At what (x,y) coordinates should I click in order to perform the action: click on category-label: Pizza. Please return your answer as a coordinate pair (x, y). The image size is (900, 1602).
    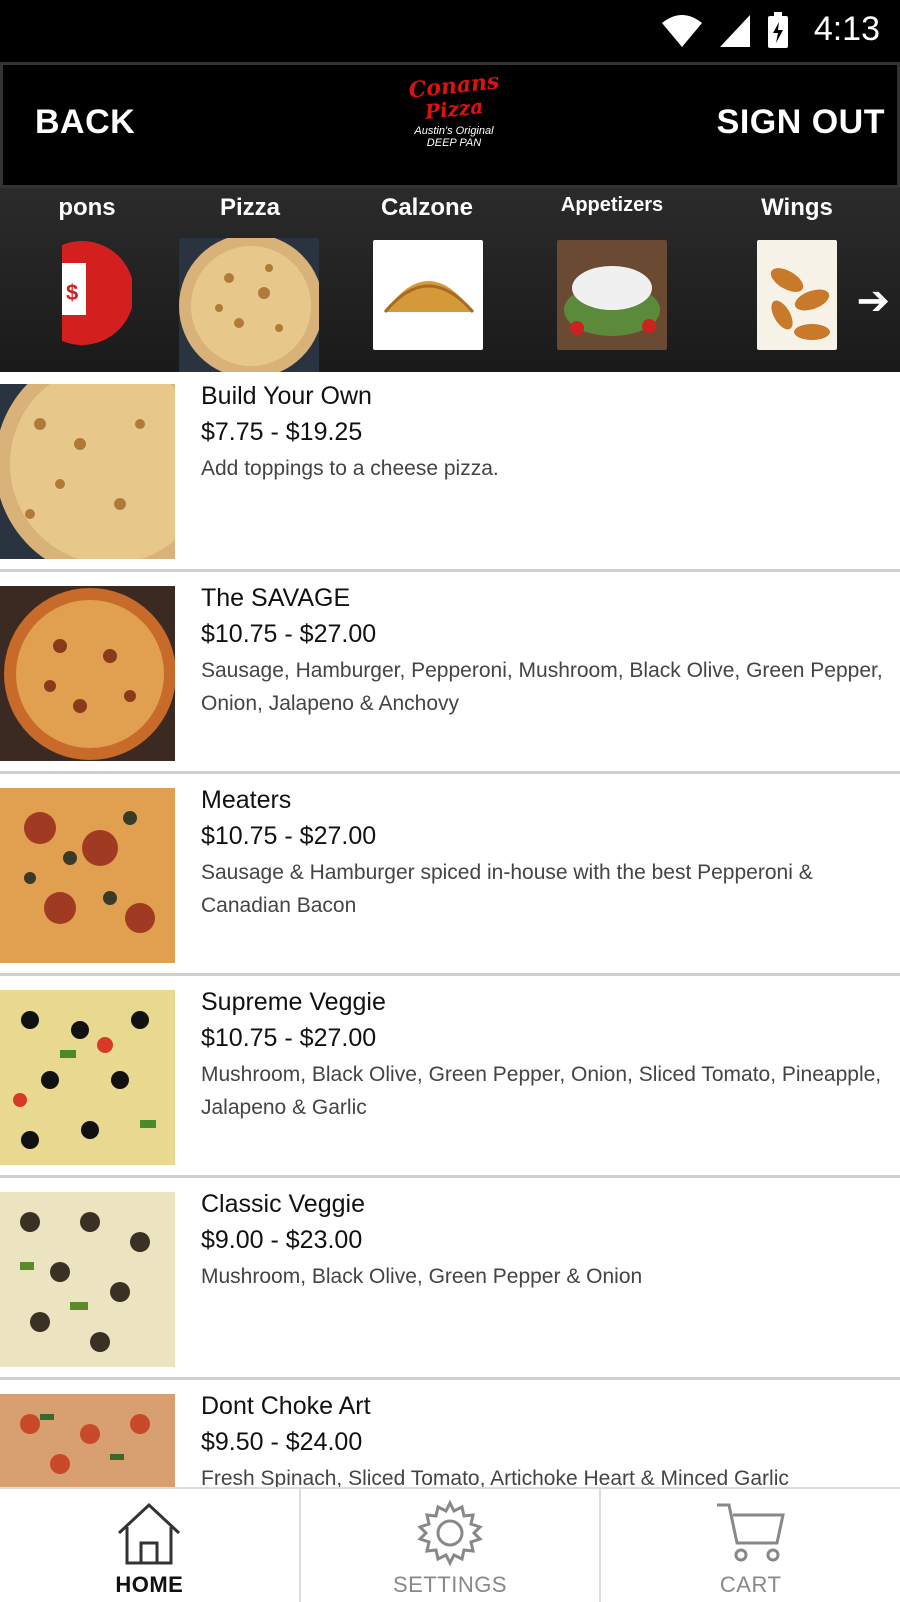
    Looking at the image, I should click on (250, 207).